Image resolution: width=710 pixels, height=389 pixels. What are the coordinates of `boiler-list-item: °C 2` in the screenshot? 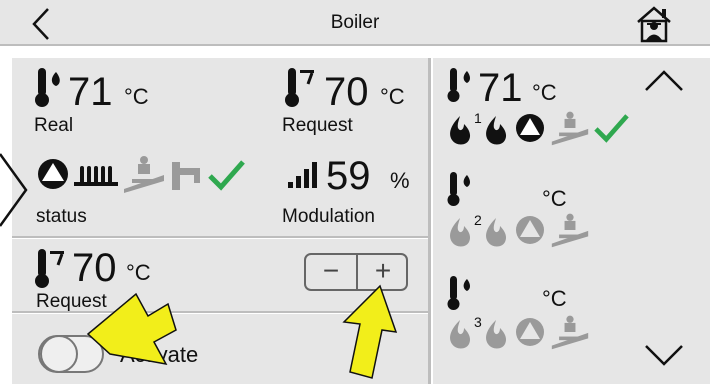 It's located at (540, 212).